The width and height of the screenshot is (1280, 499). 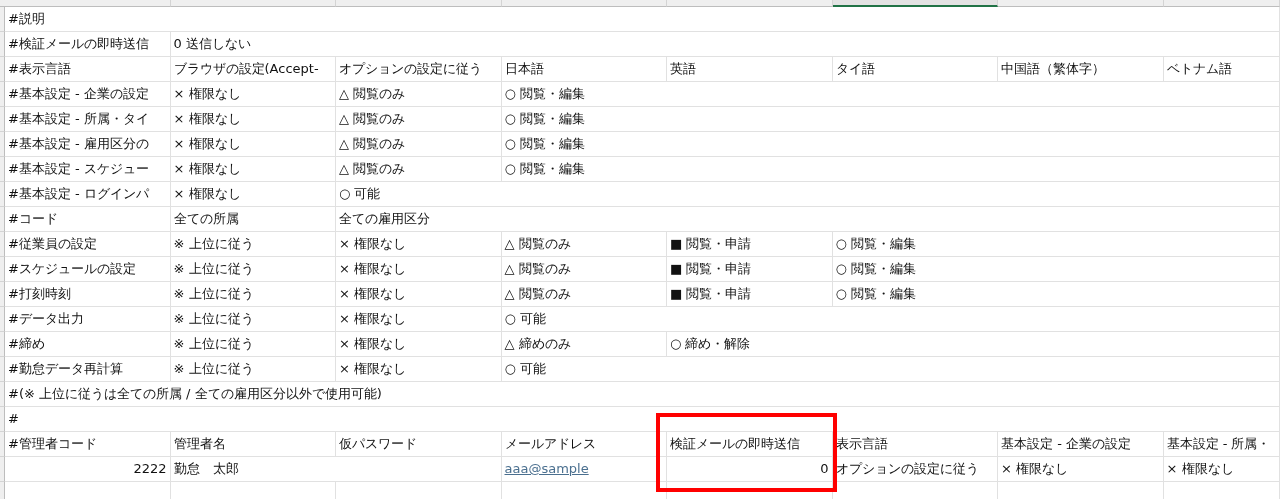 I want to click on cell-text: #スケジュールの設定, so click(x=72, y=269).